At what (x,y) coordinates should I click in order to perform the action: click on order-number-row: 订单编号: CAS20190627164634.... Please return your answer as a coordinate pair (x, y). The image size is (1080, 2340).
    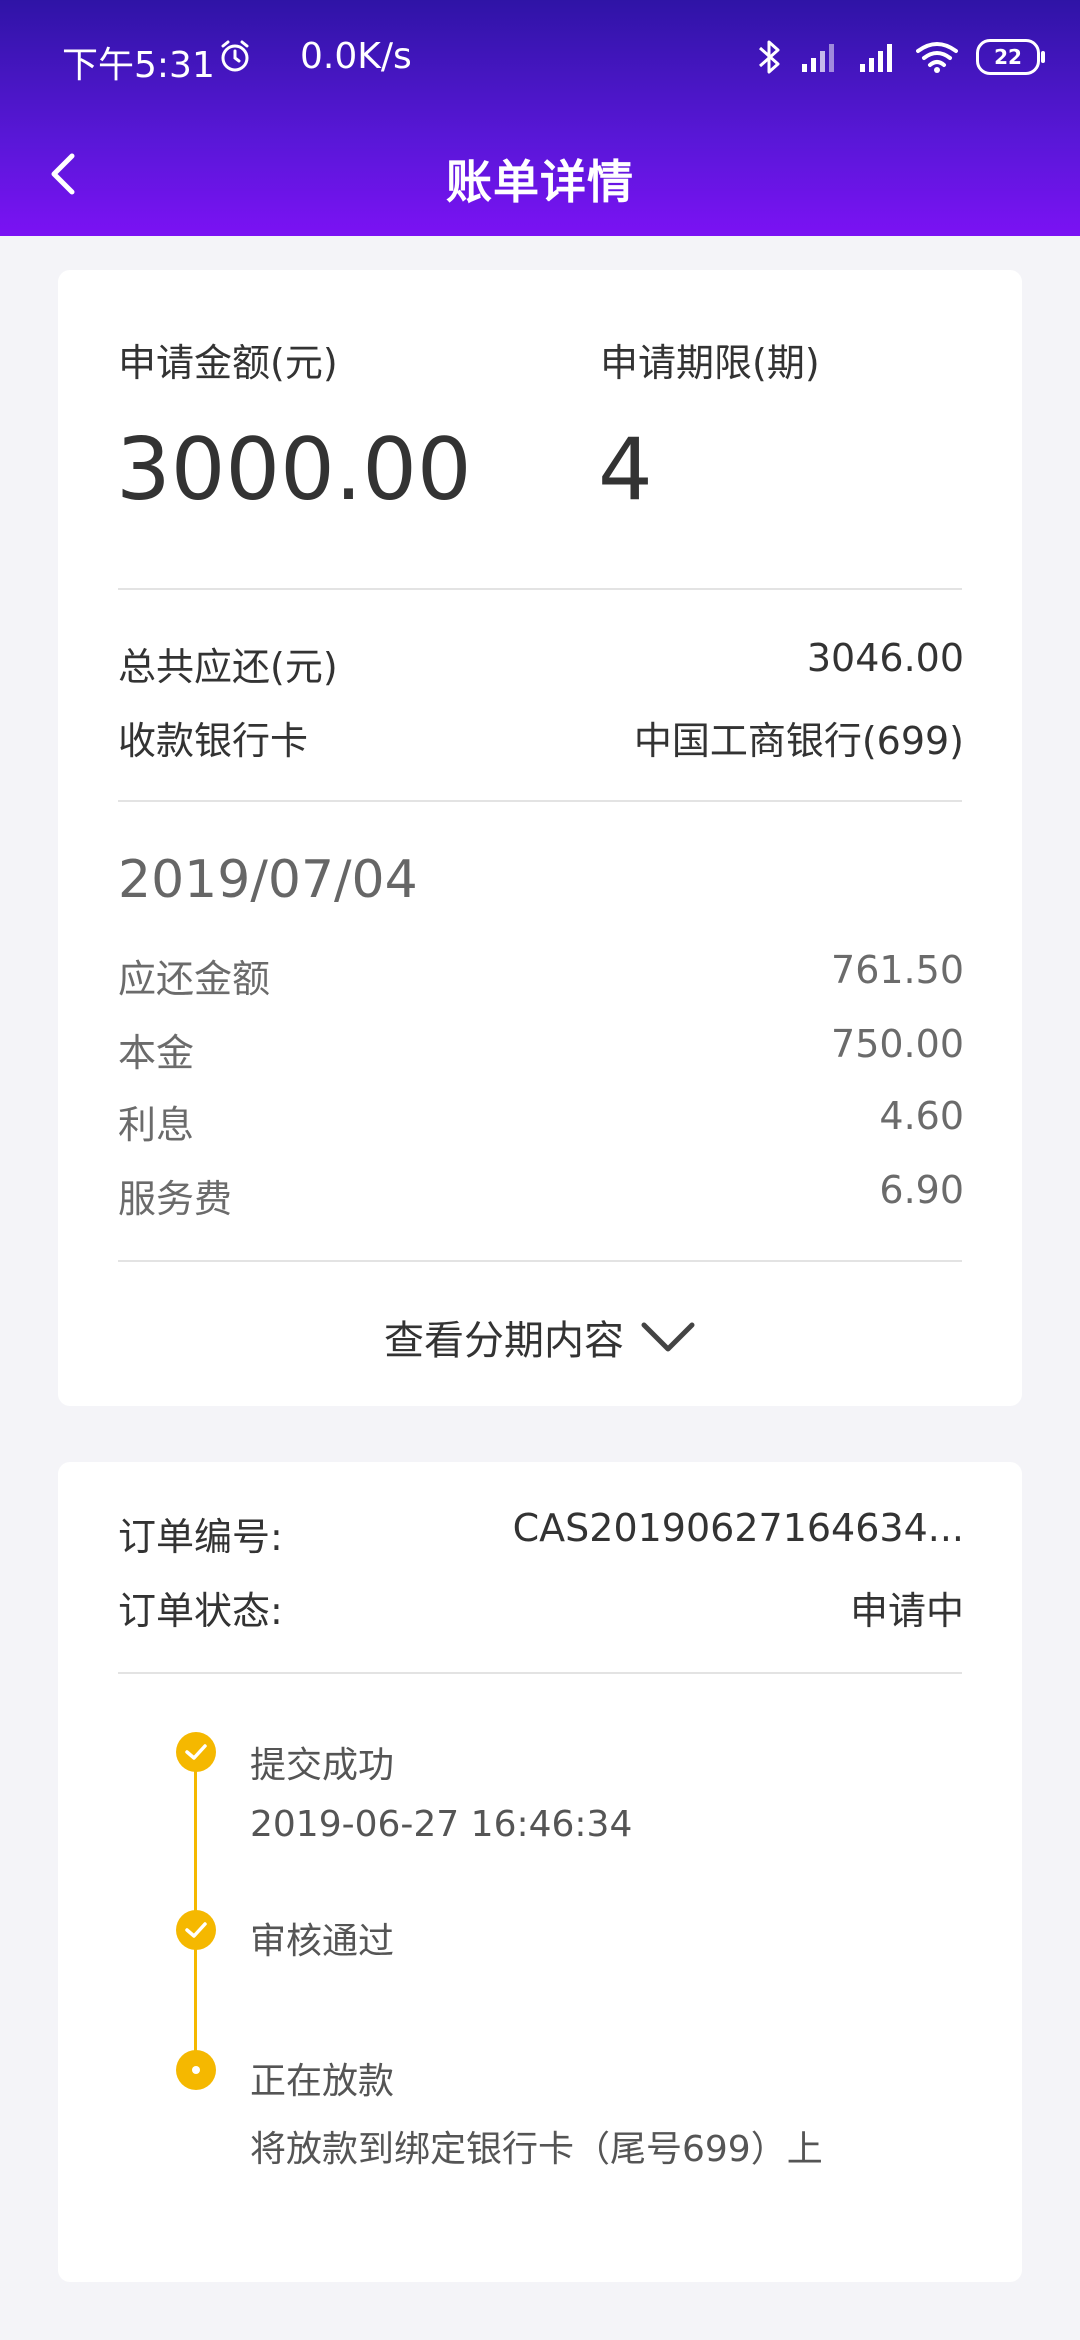
    Looking at the image, I should click on (541, 1533).